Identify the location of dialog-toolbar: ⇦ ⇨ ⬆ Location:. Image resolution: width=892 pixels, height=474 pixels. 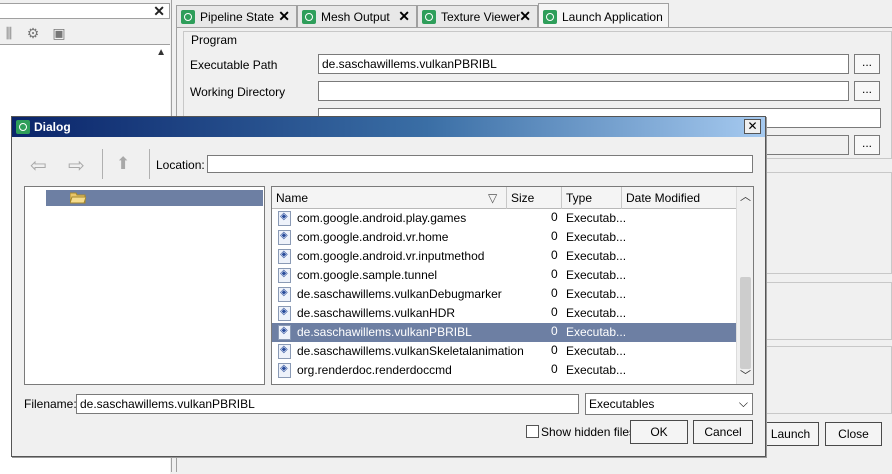
(388, 163).